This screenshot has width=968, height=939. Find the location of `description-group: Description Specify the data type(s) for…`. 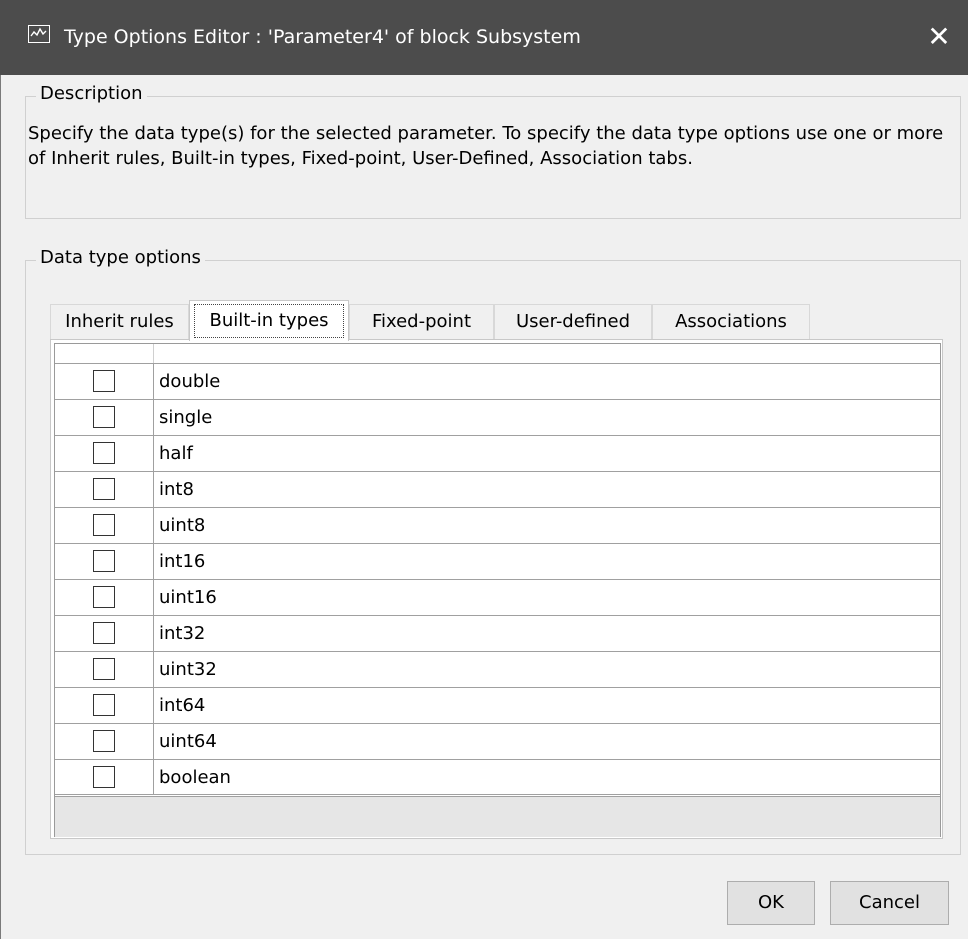

description-group: Description Specify the data type(s) for… is located at coordinates (493, 151).